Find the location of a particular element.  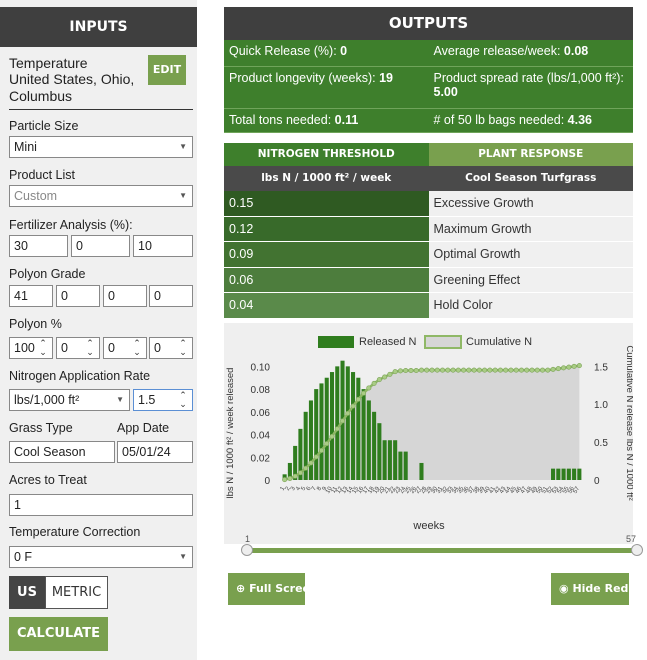

metric-units-button: METRIC is located at coordinates (76, 592).